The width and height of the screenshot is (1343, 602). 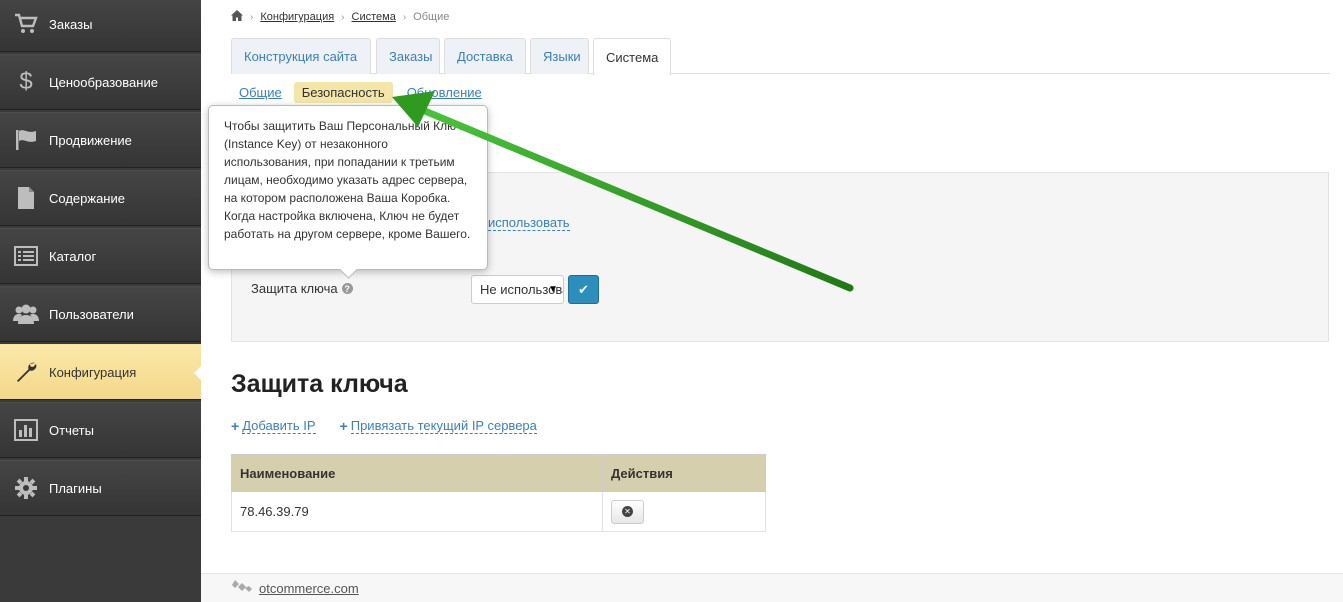 I want to click on column-header-actions: Действия, so click(x=684, y=473).